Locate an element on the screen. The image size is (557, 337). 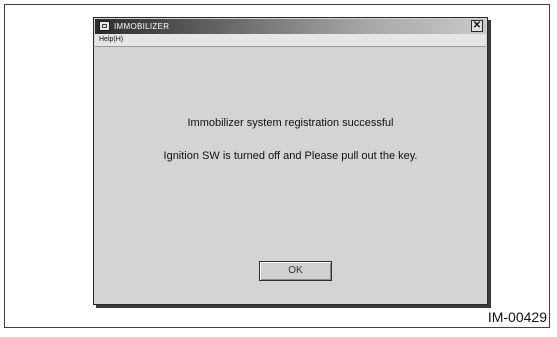
close-button: ✕ is located at coordinates (477, 26).